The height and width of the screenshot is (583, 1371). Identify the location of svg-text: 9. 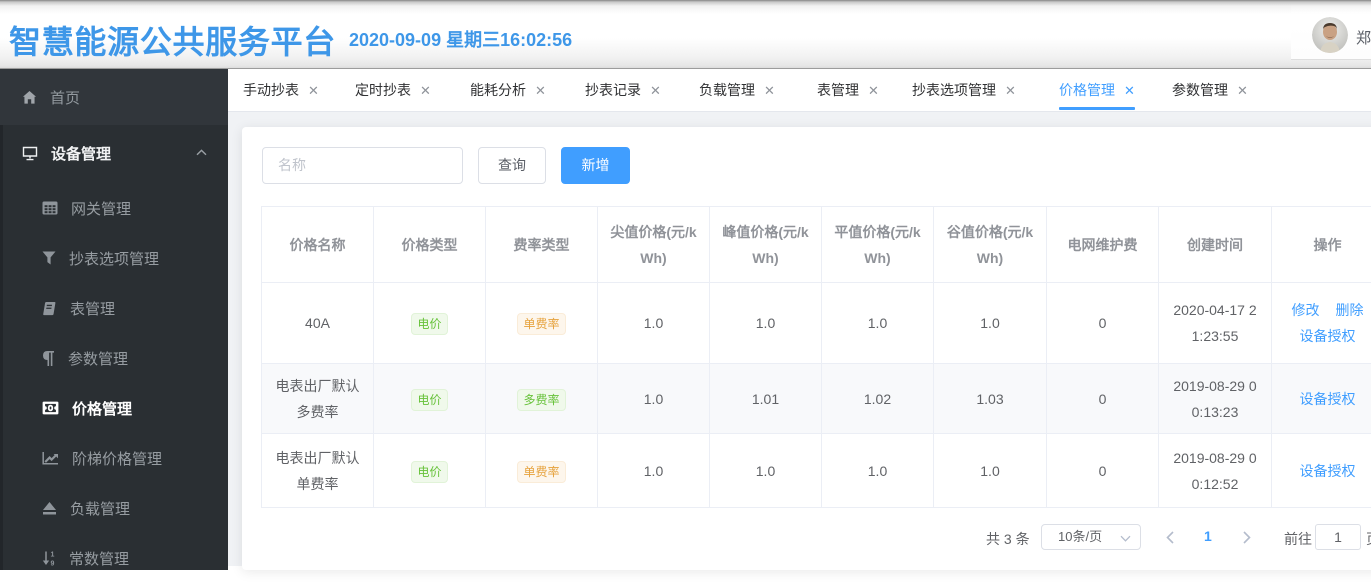
(53, 563).